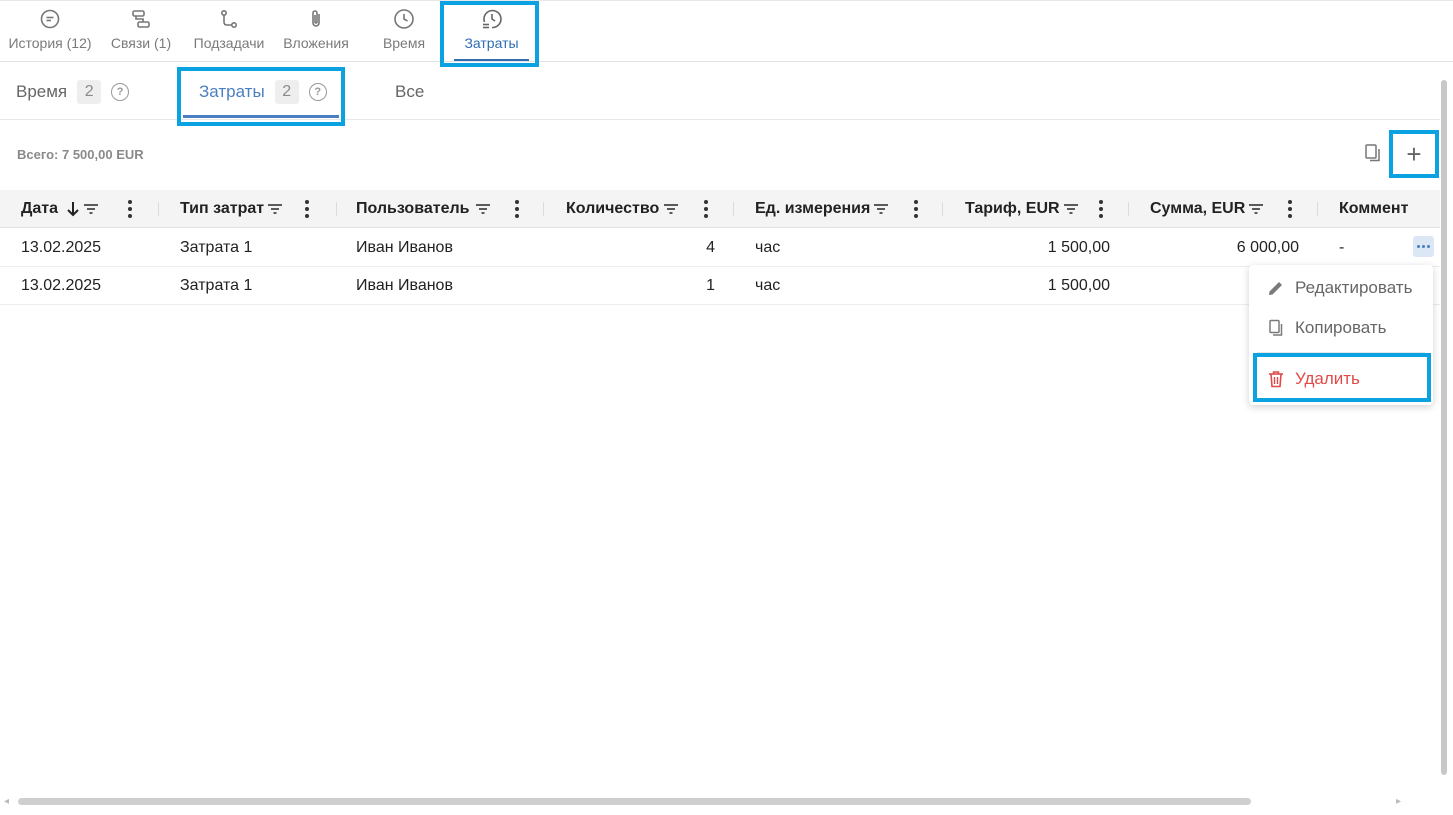 The height and width of the screenshot is (815, 1453). Describe the element at coordinates (232, 91) in the screenshot. I see `subtab-label: Затраты` at that location.